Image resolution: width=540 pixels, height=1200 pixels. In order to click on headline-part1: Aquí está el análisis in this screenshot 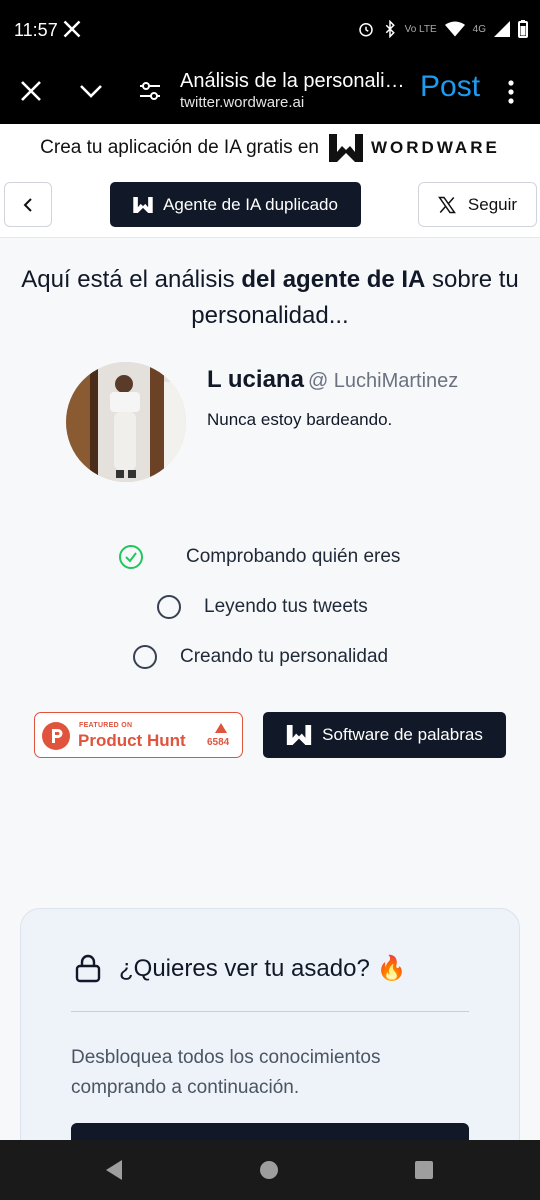, I will do `click(131, 279)`.